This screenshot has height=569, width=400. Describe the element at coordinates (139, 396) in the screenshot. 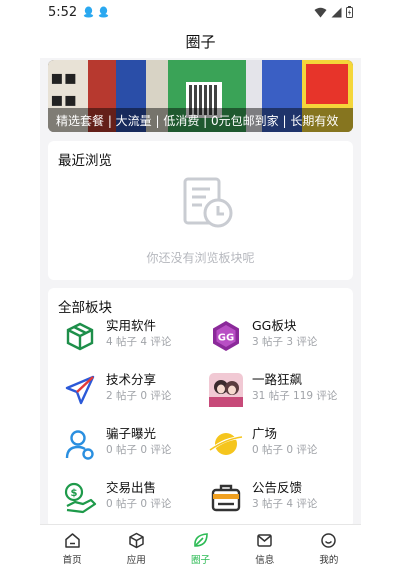

I see `board-stats: 2 帖子 0 评论` at that location.